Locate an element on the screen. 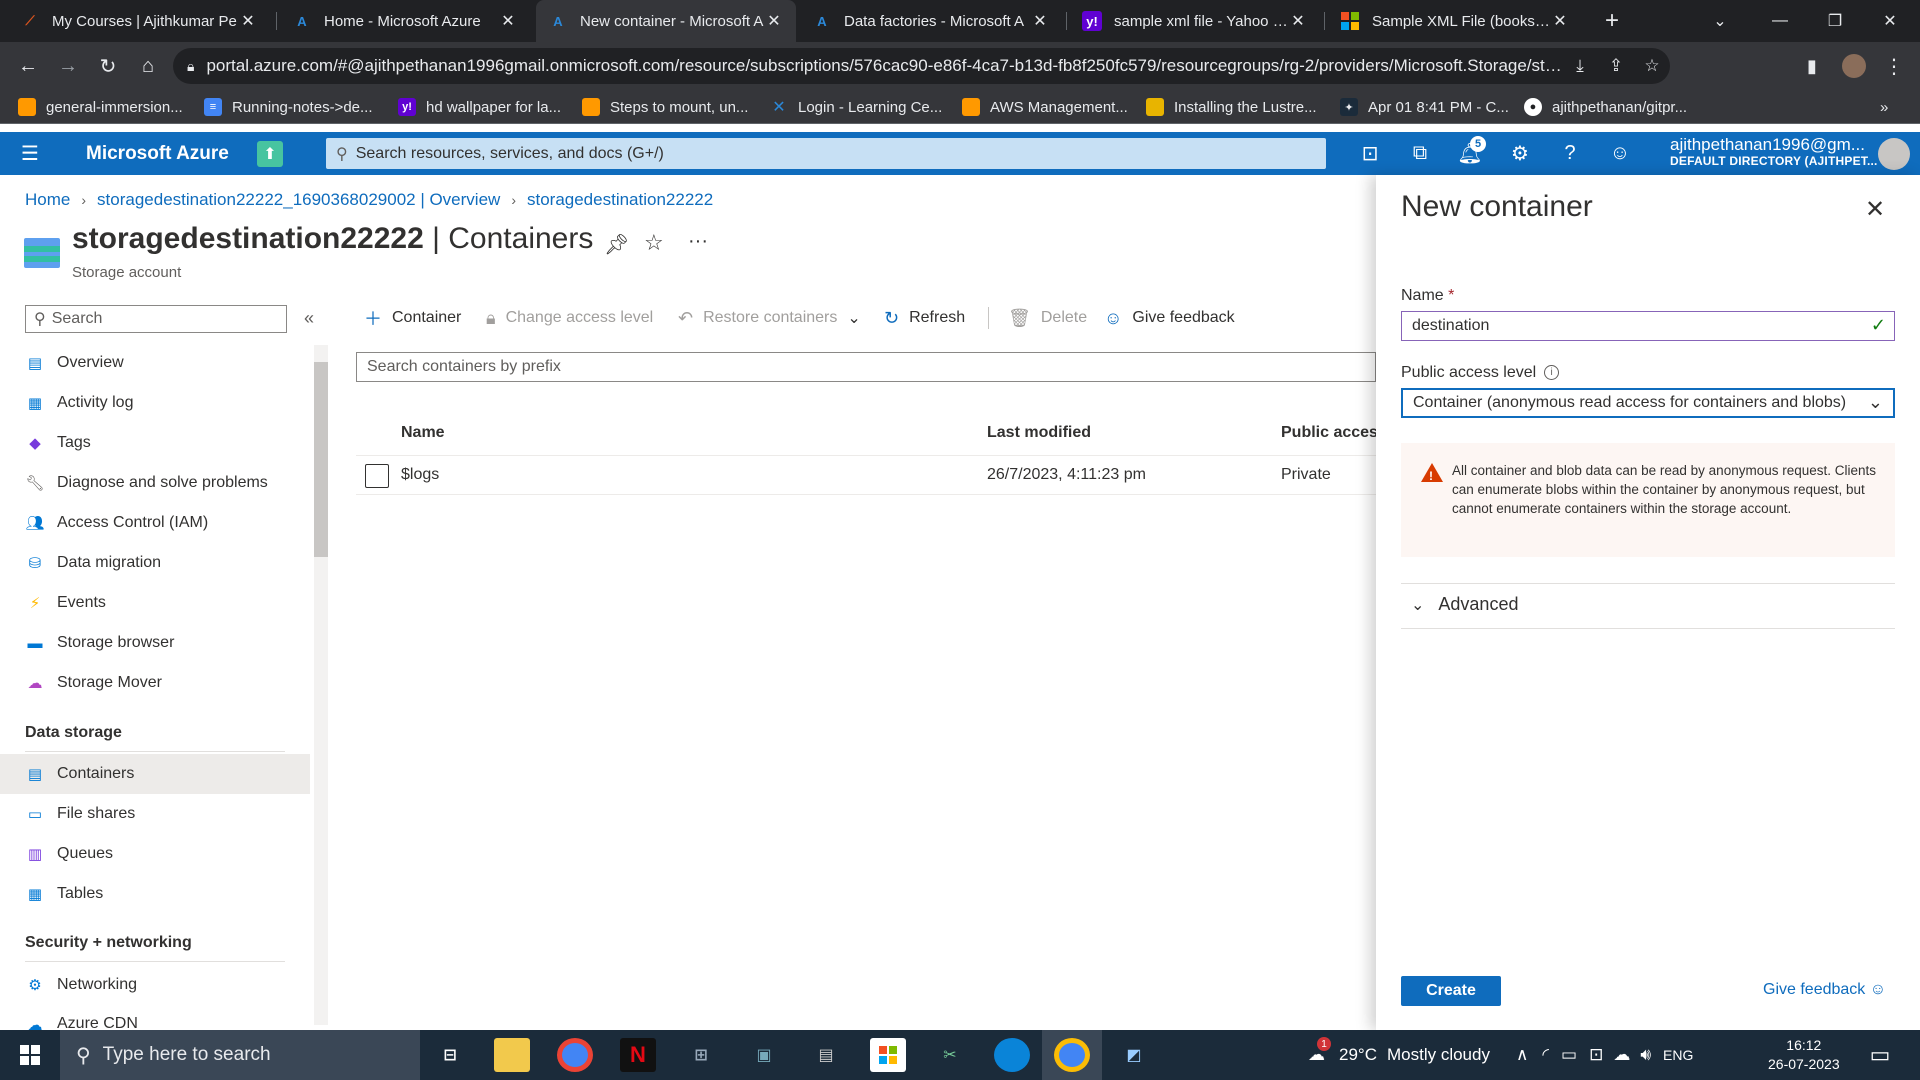 This screenshot has height=1080, width=1920. container-name-input: destination ✓ is located at coordinates (1648, 326).